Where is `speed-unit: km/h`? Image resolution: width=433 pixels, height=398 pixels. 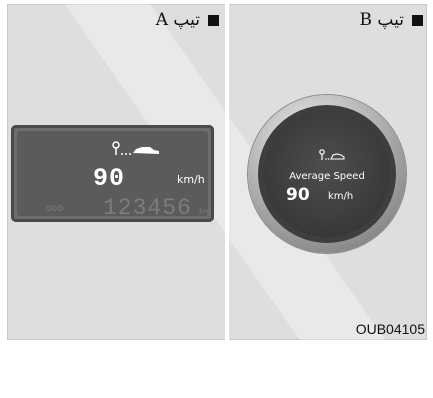
speed-unit: km/h is located at coordinates (191, 179).